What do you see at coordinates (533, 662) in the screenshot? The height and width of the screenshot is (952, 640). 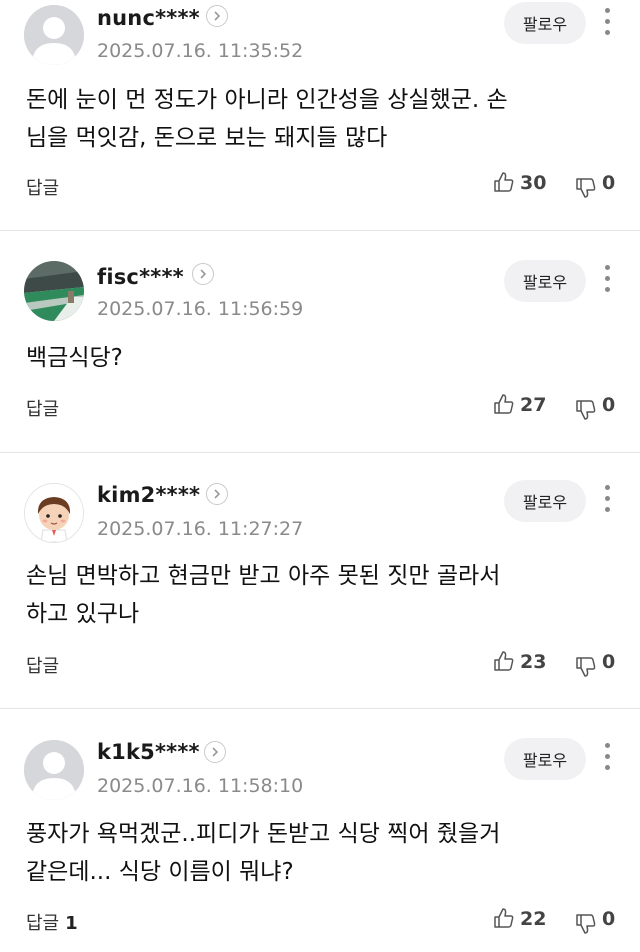 I see `like-count: 23` at bounding box center [533, 662].